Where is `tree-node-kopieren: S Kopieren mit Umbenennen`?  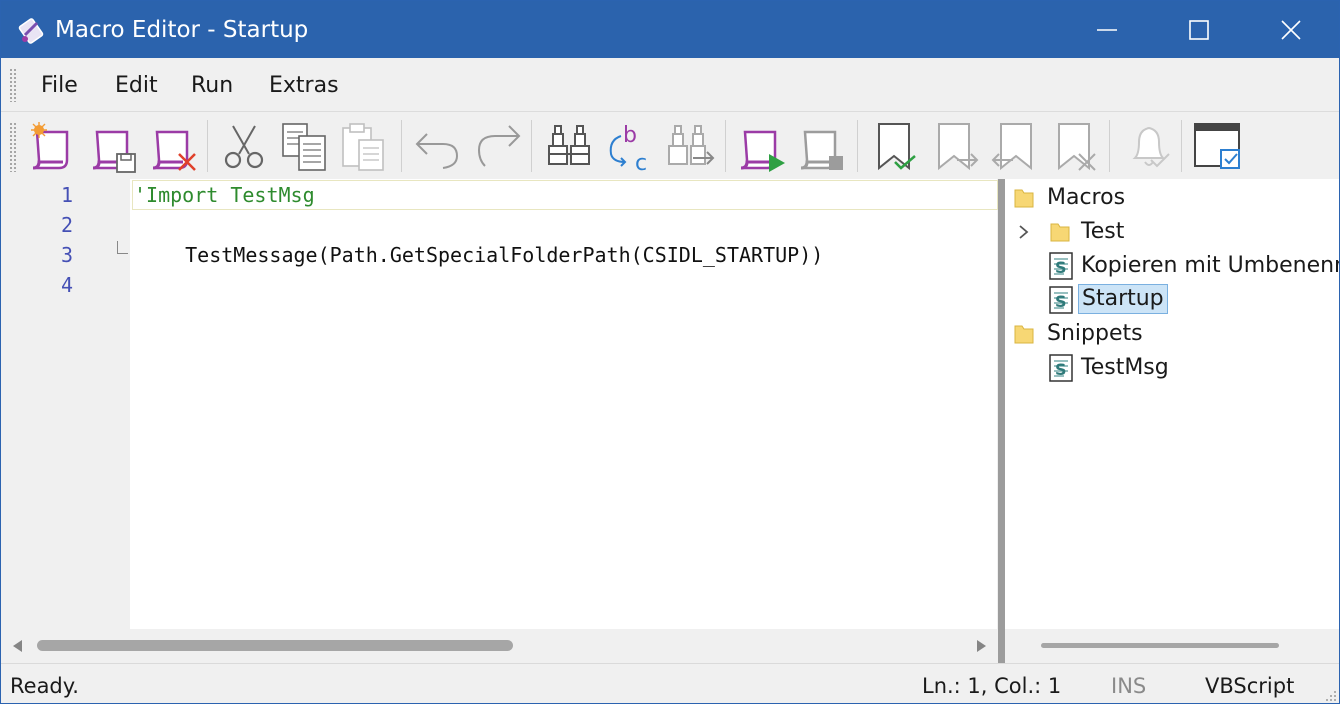
tree-node-kopieren: S Kopieren mit Umbenennen is located at coordinates (1172, 266).